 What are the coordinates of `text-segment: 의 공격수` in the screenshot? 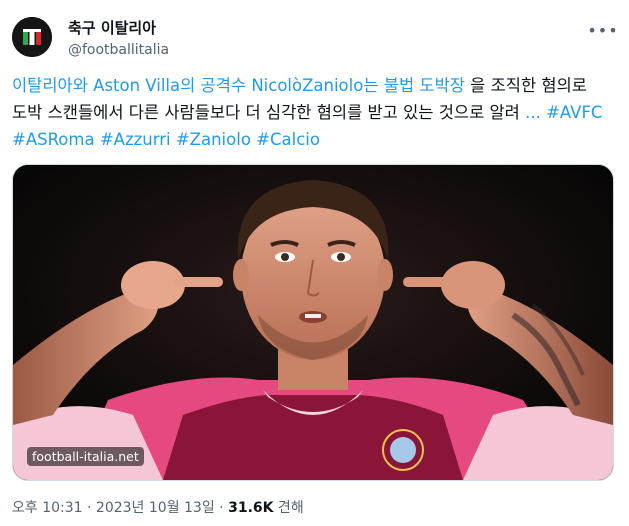 It's located at (216, 85).